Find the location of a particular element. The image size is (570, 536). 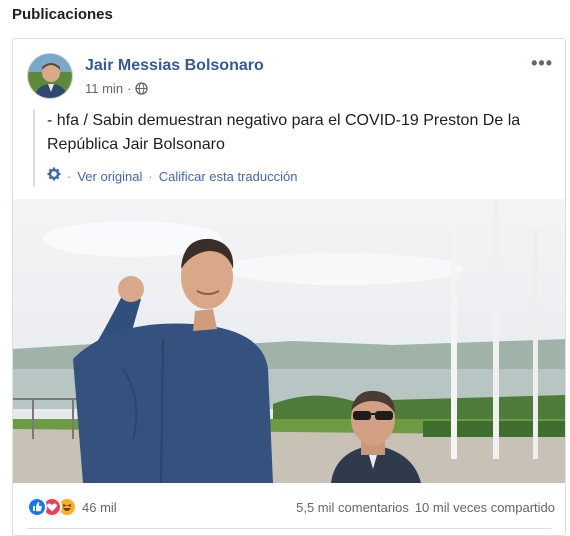

section-title: Publicaciones is located at coordinates (62, 14).